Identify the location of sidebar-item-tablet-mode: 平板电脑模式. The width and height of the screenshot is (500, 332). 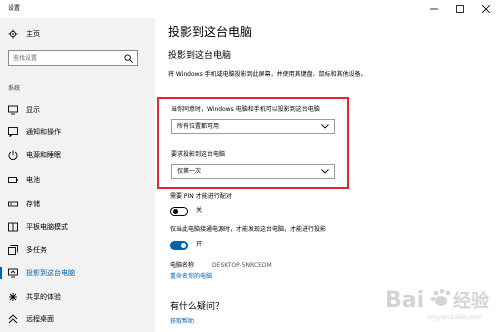
(77, 227).